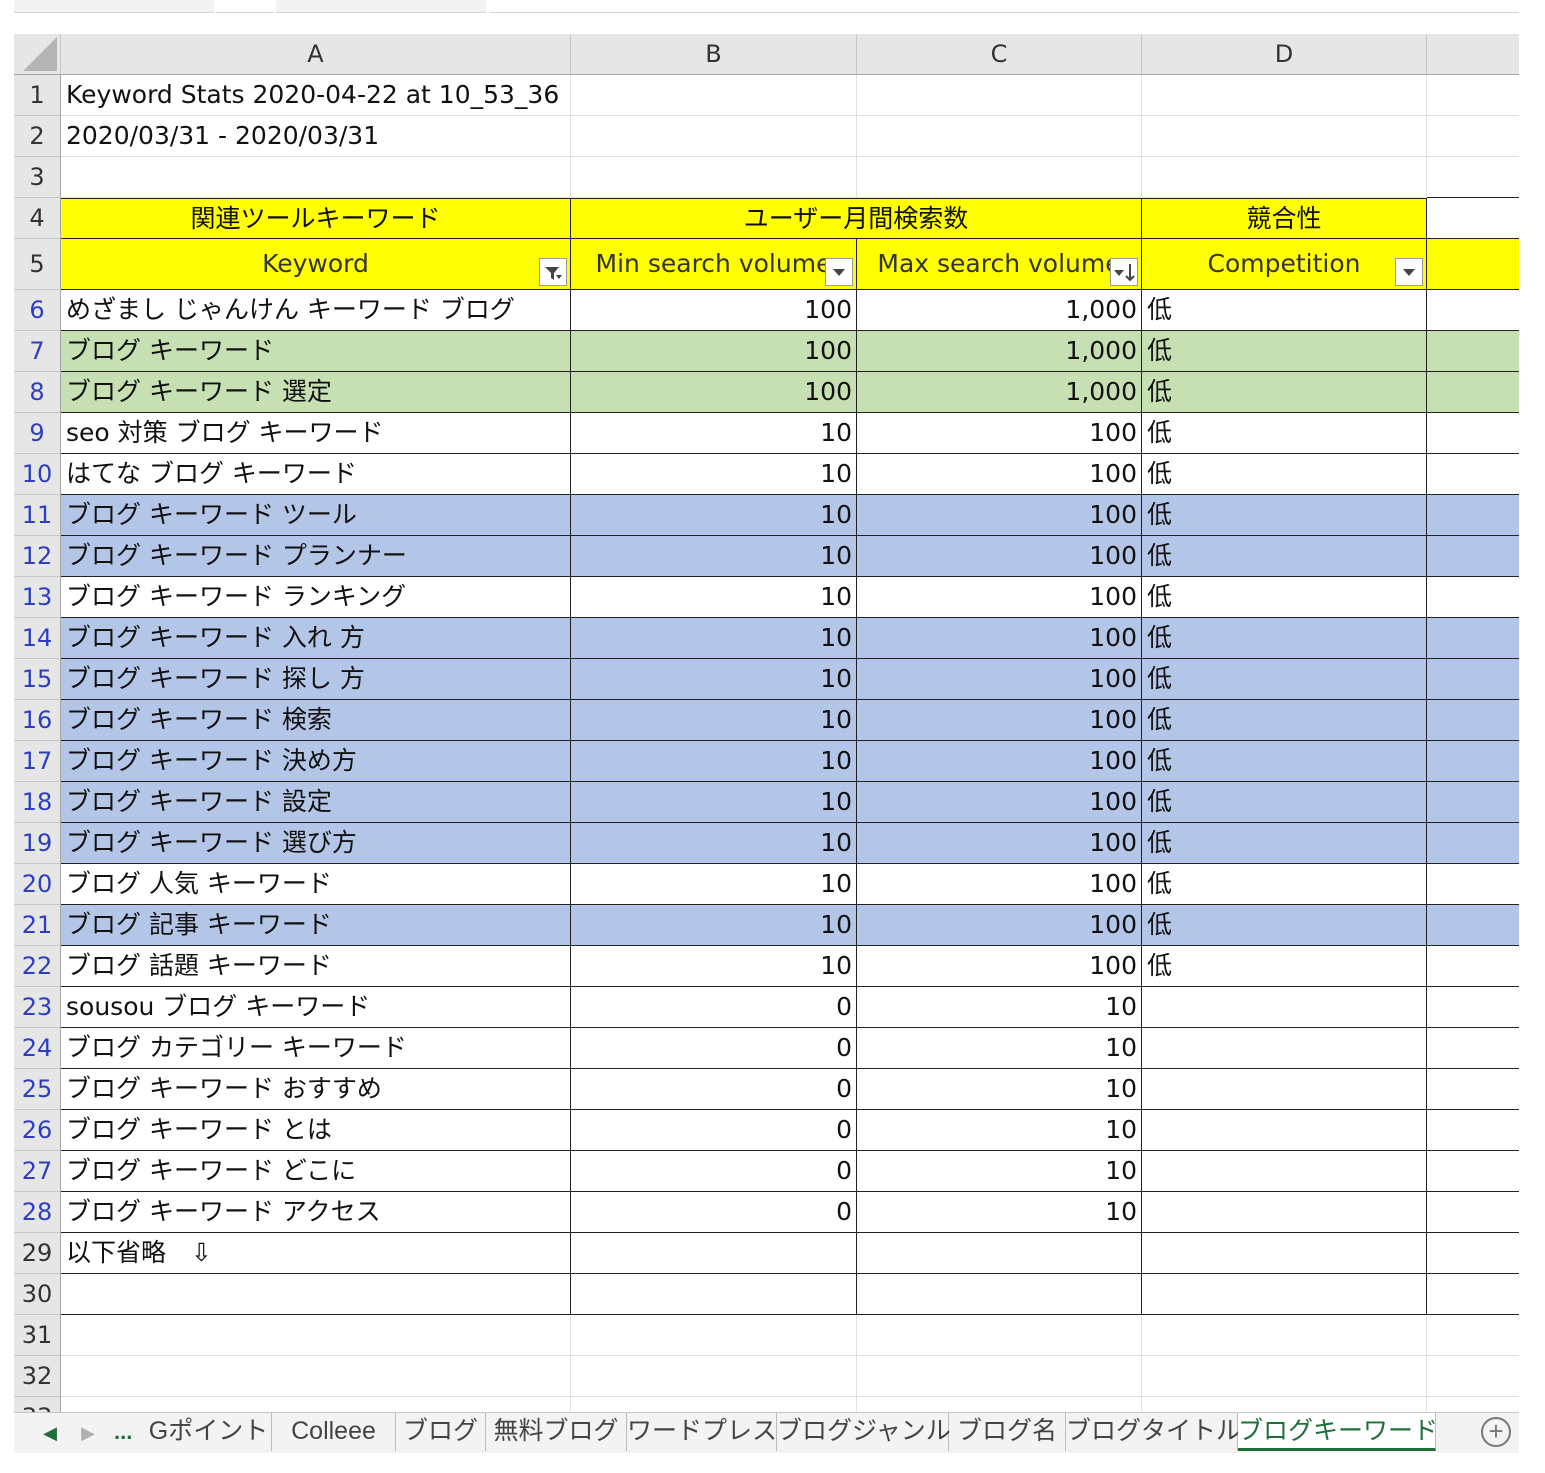 The image size is (1545, 1473). I want to click on sheet-tab: 無料ブログ, so click(556, 1432).